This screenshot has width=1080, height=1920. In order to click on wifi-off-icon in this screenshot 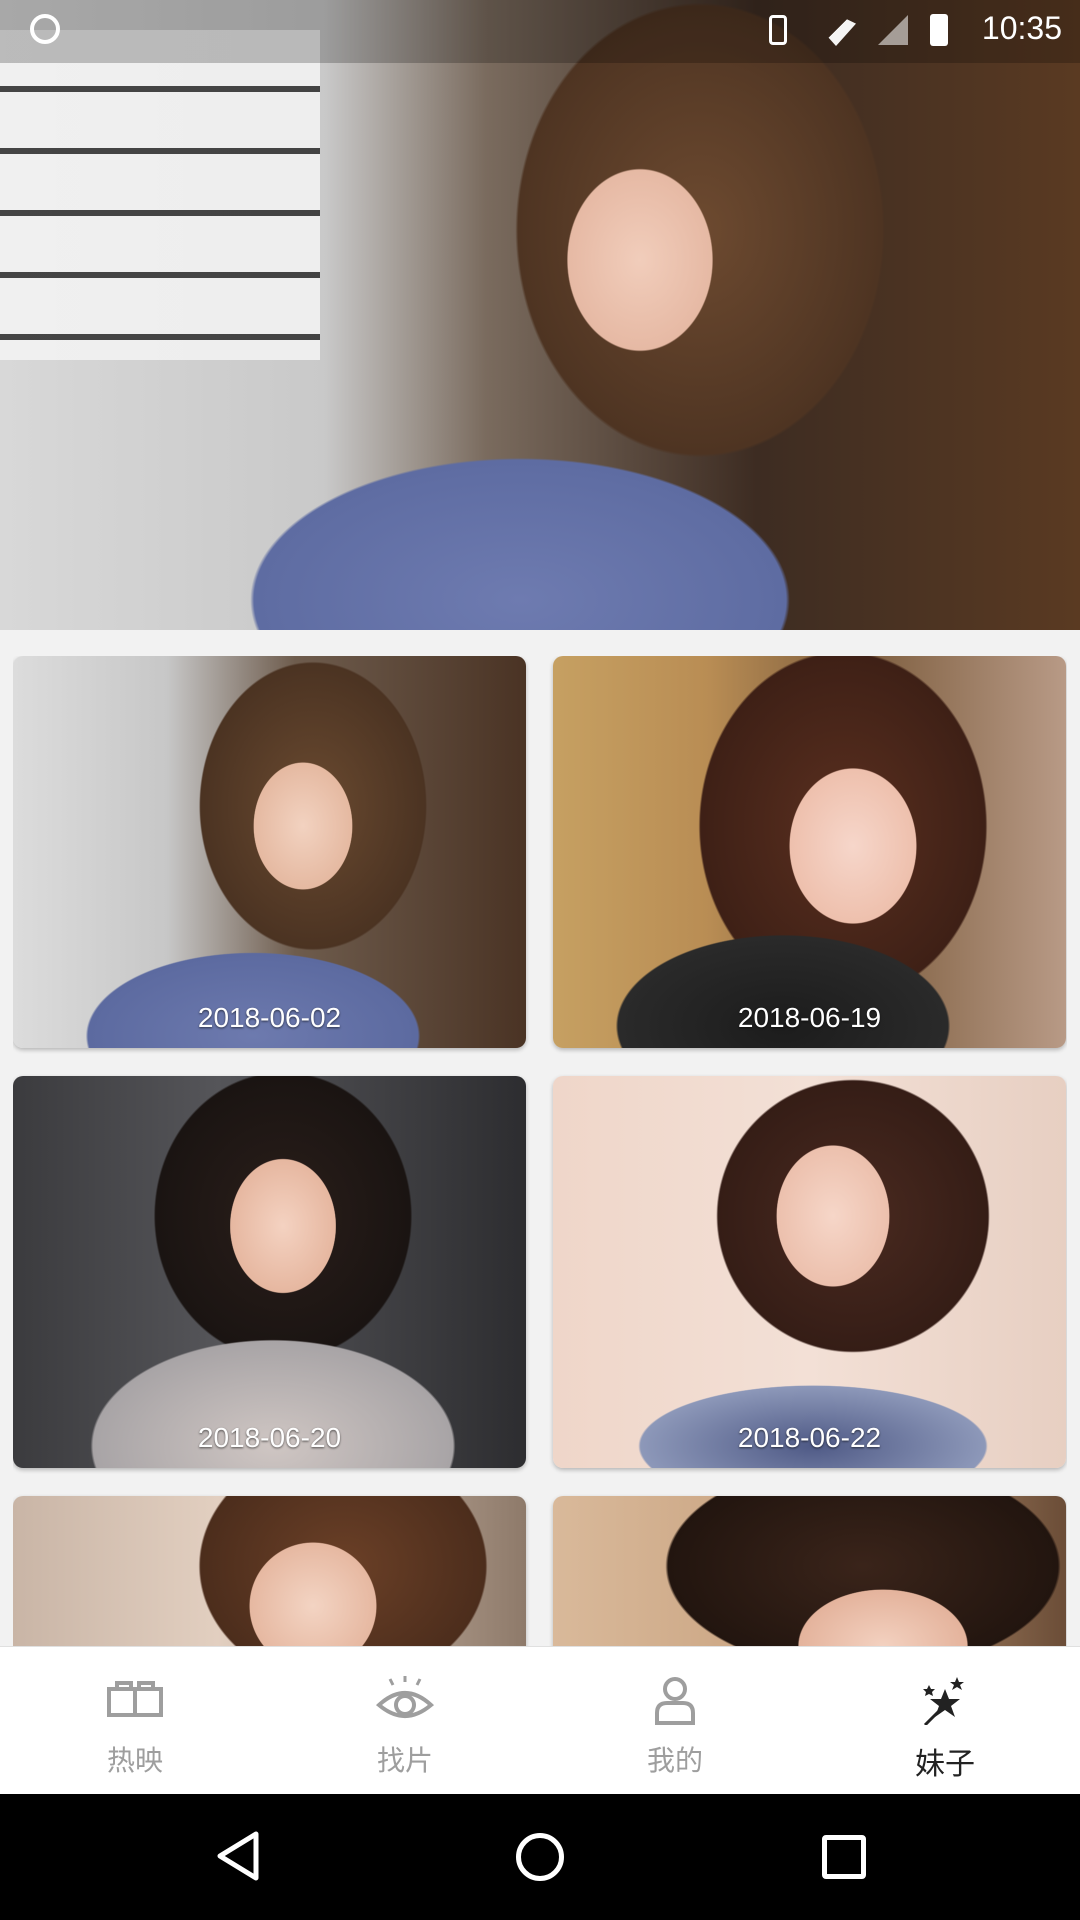, I will do `click(836, 30)`.